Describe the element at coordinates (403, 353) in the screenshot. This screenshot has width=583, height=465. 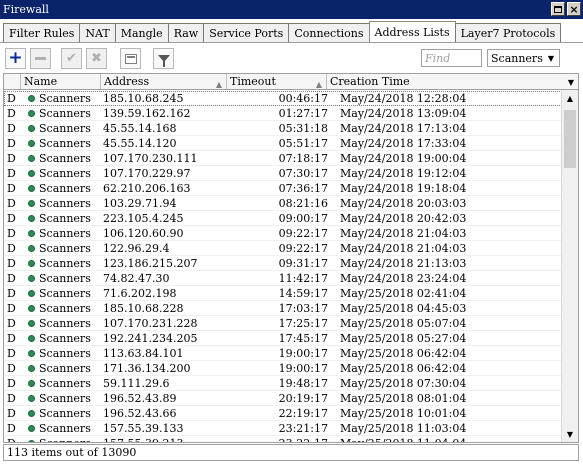
I see `row-creation-time: May/25/2018 06:42:04` at that location.